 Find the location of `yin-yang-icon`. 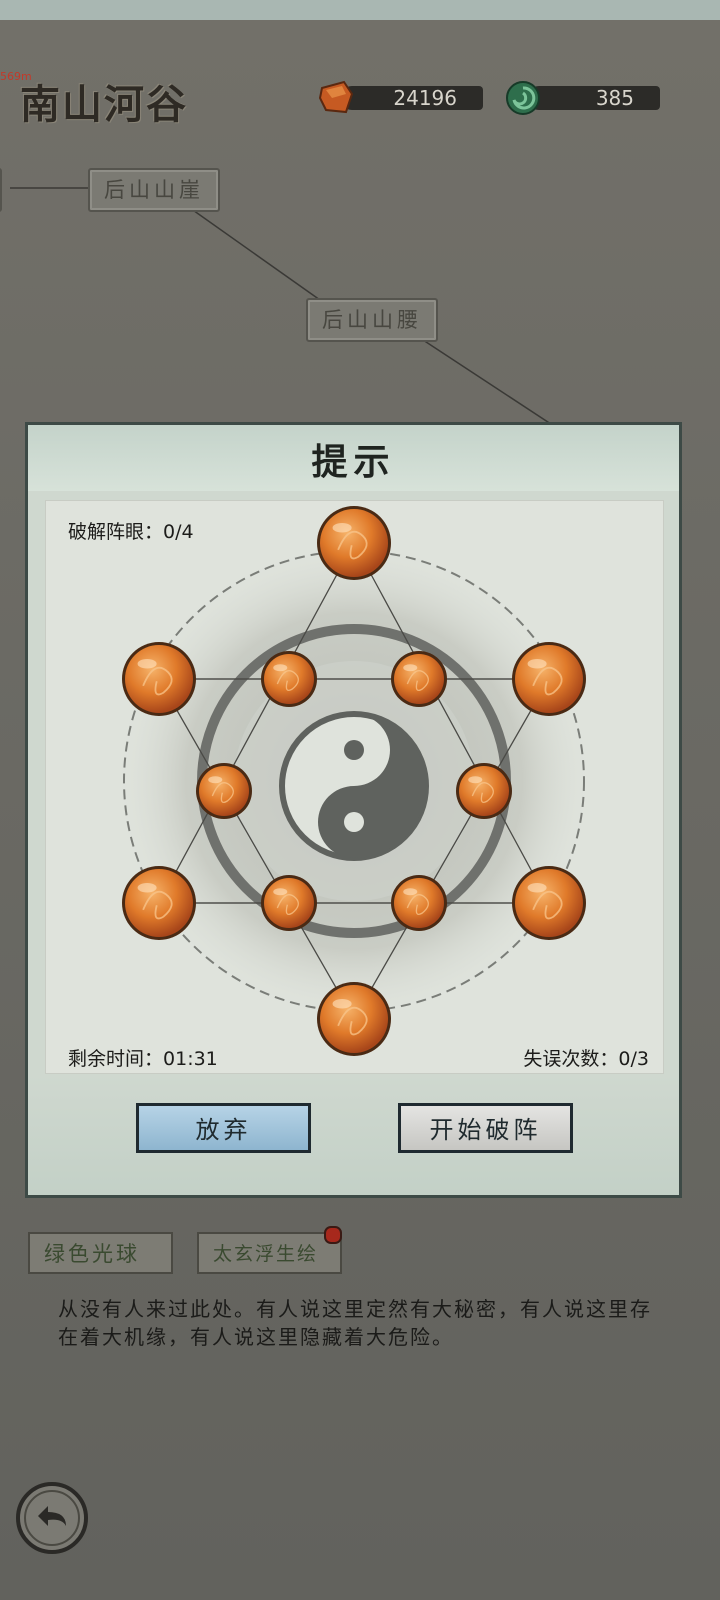

yin-yang-icon is located at coordinates (354, 786).